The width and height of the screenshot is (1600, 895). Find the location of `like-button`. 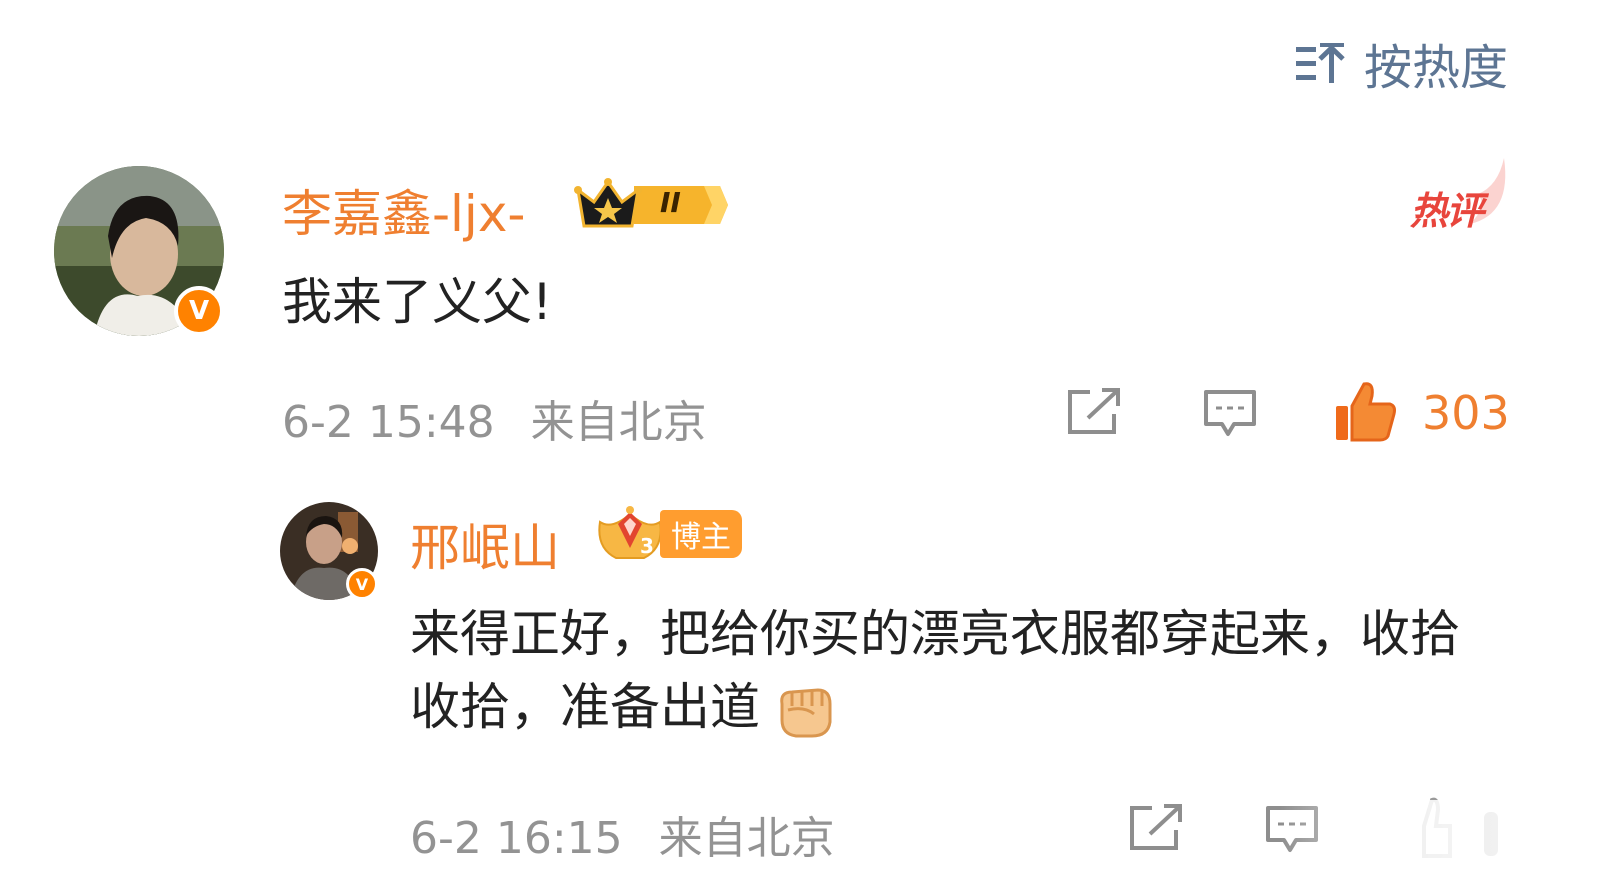

like-button is located at coordinates (1366, 411).